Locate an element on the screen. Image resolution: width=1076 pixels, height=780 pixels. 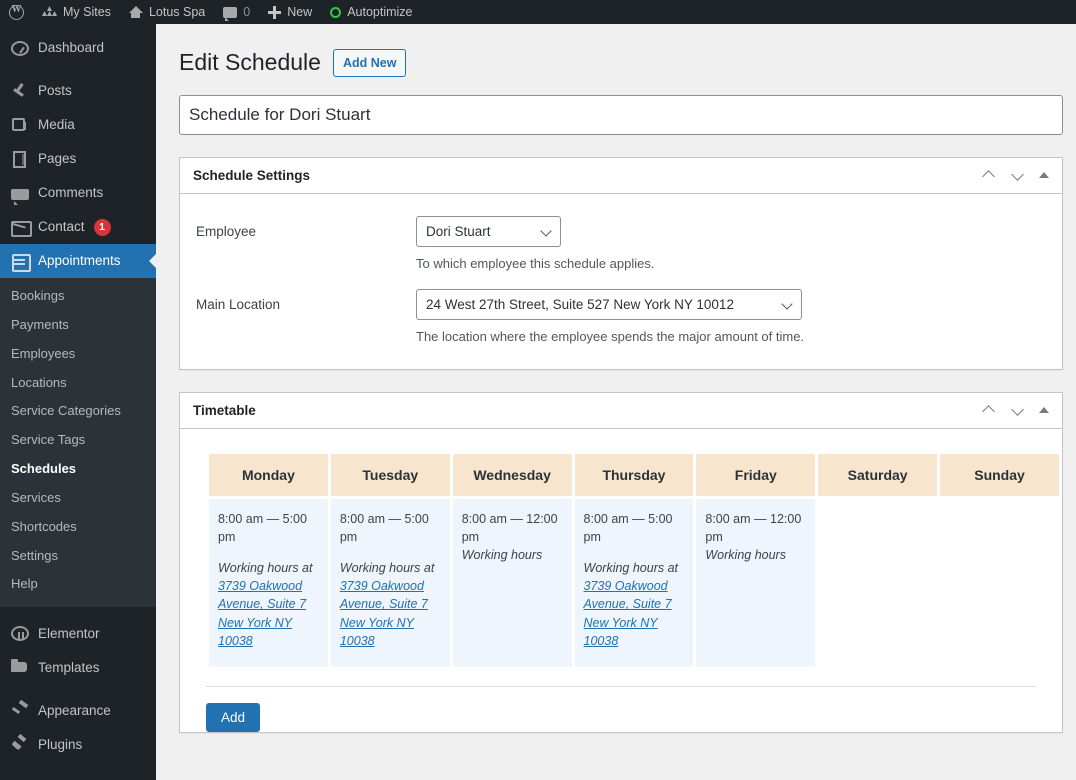
autoptimize-icon is located at coordinates (336, 12).